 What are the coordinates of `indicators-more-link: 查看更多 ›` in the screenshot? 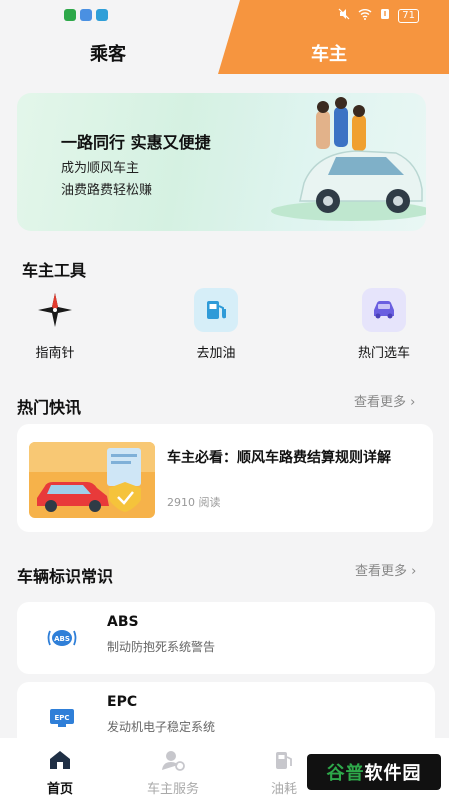 It's located at (385, 569).